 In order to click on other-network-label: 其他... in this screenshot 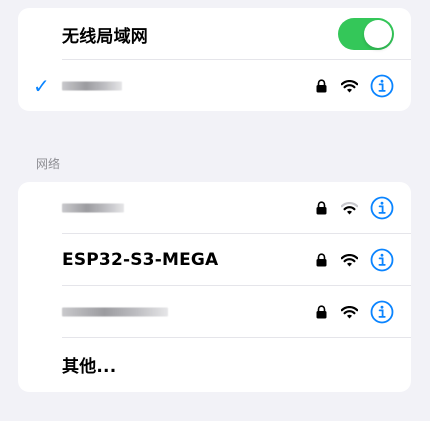, I will do `click(89, 366)`.